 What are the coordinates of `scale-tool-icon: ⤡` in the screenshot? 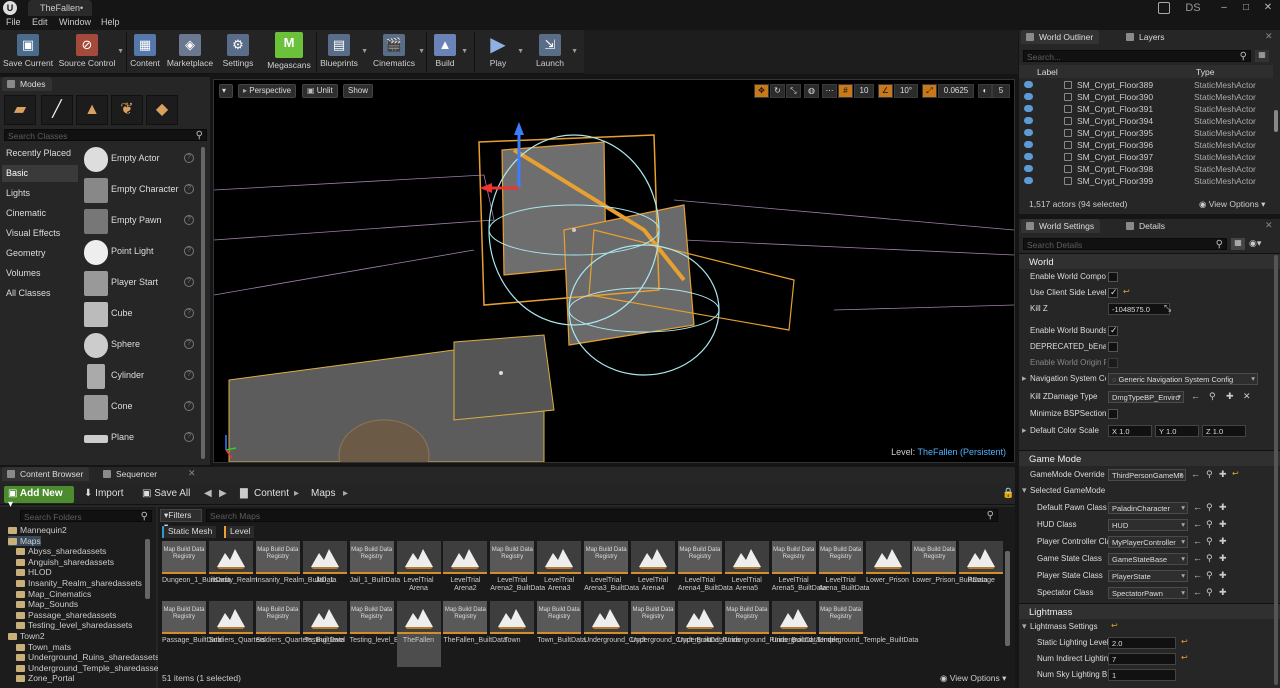 It's located at (793, 91).